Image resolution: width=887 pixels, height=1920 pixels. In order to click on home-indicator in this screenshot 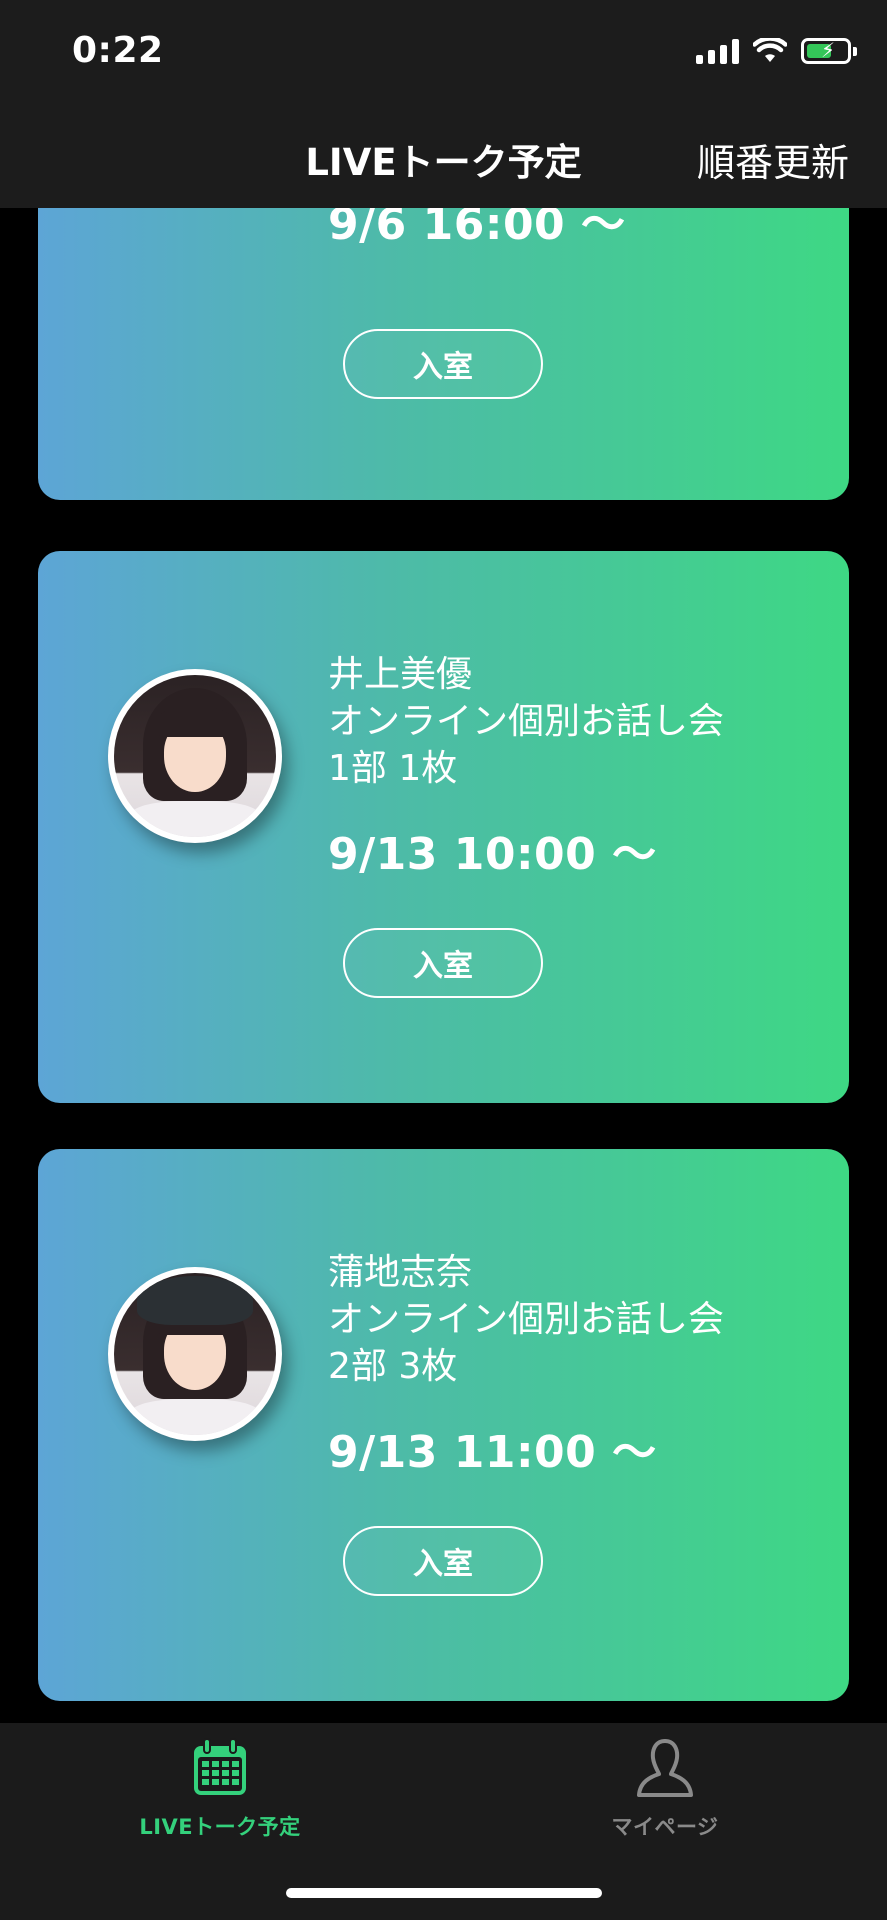, I will do `click(444, 1893)`.